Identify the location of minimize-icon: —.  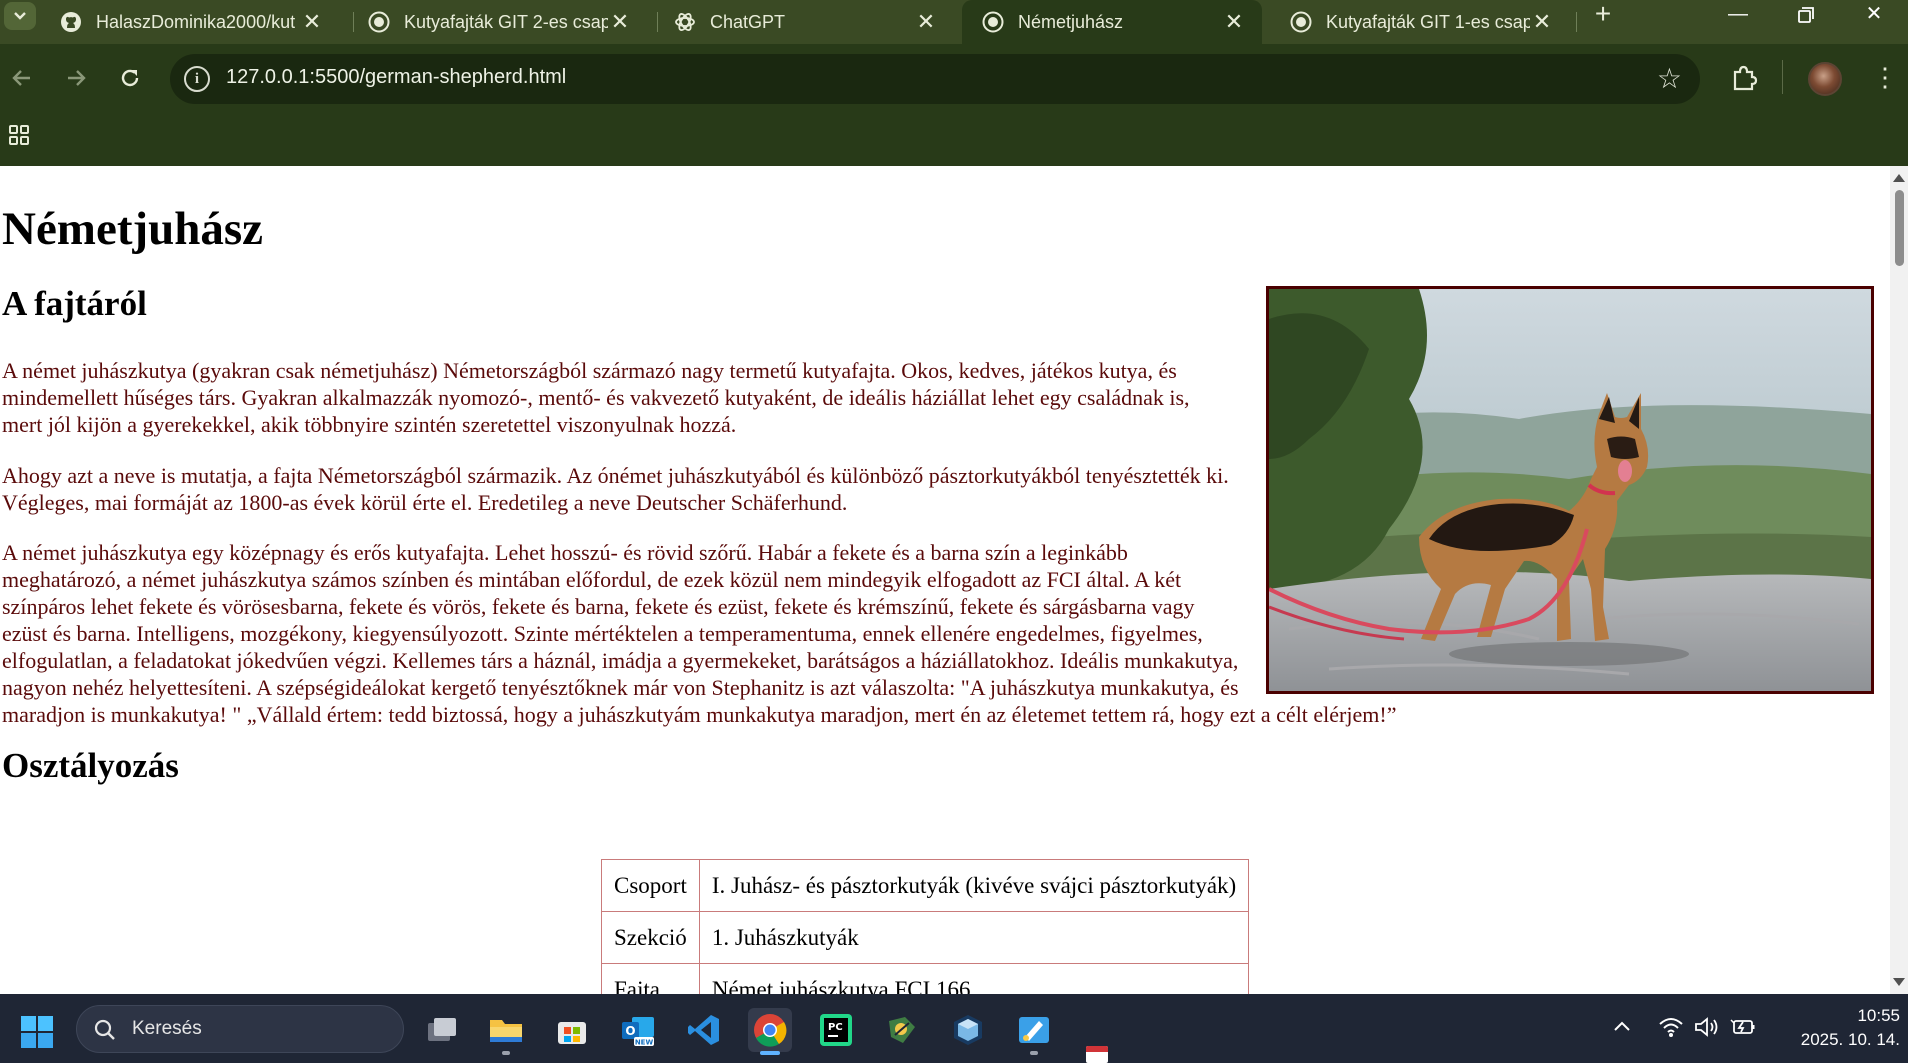
(1738, 14).